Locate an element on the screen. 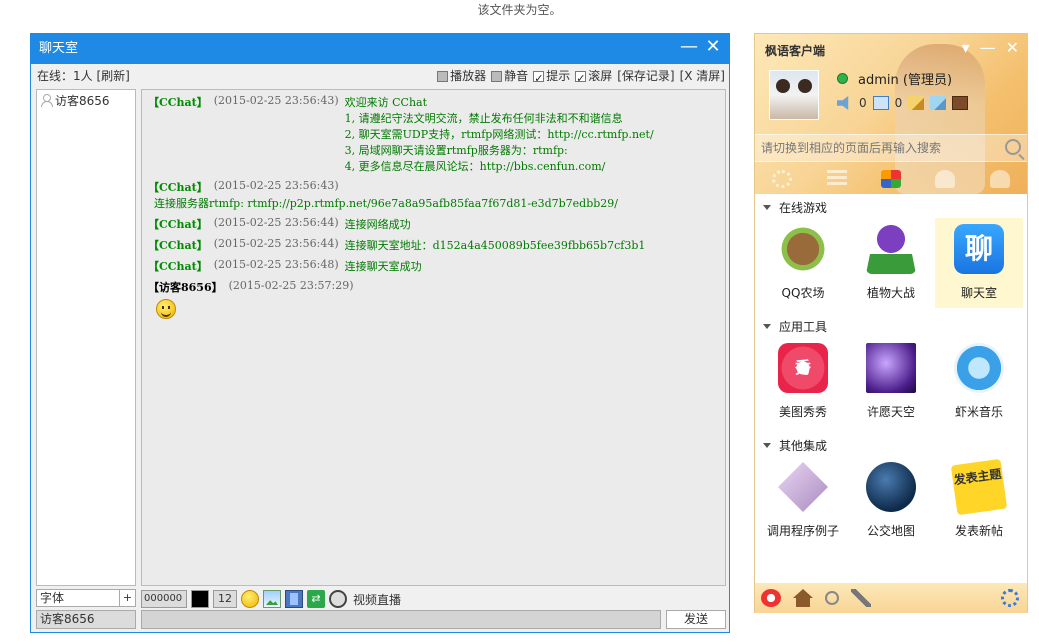 The height and width of the screenshot is (644, 1039). scroll-checkbox: 滚屏 is located at coordinates (593, 77).